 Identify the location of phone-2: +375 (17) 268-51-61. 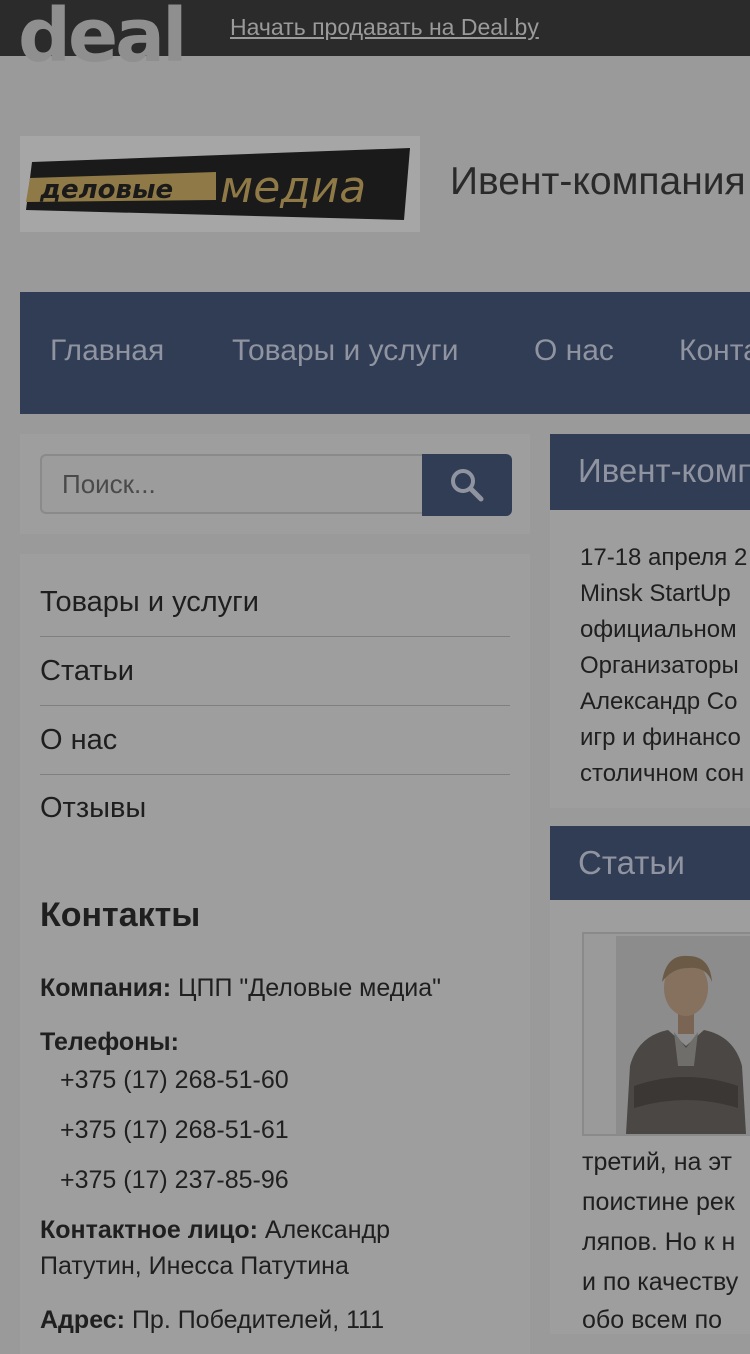
(174, 1130).